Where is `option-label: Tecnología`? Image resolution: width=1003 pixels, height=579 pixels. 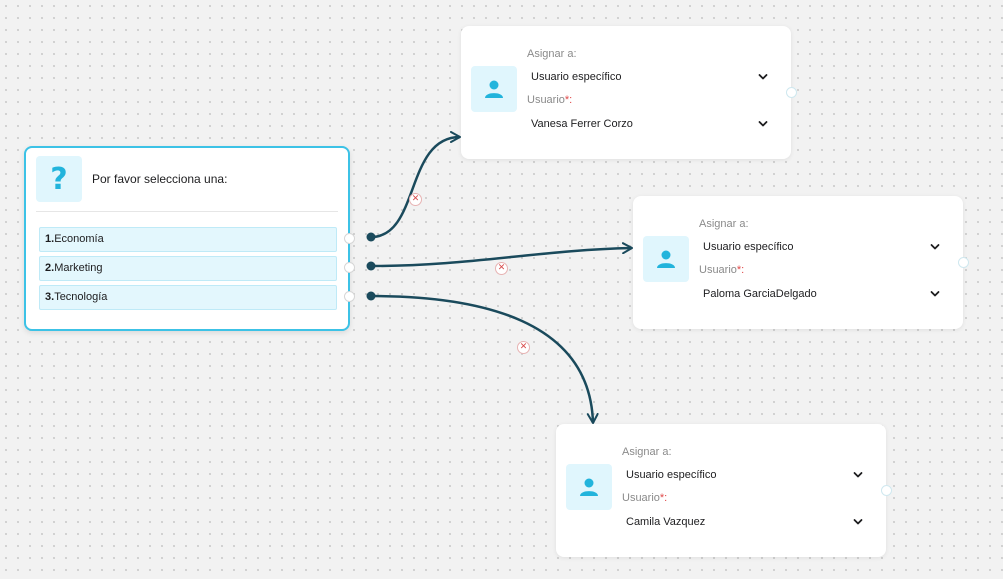
option-label: Tecnología is located at coordinates (81, 297).